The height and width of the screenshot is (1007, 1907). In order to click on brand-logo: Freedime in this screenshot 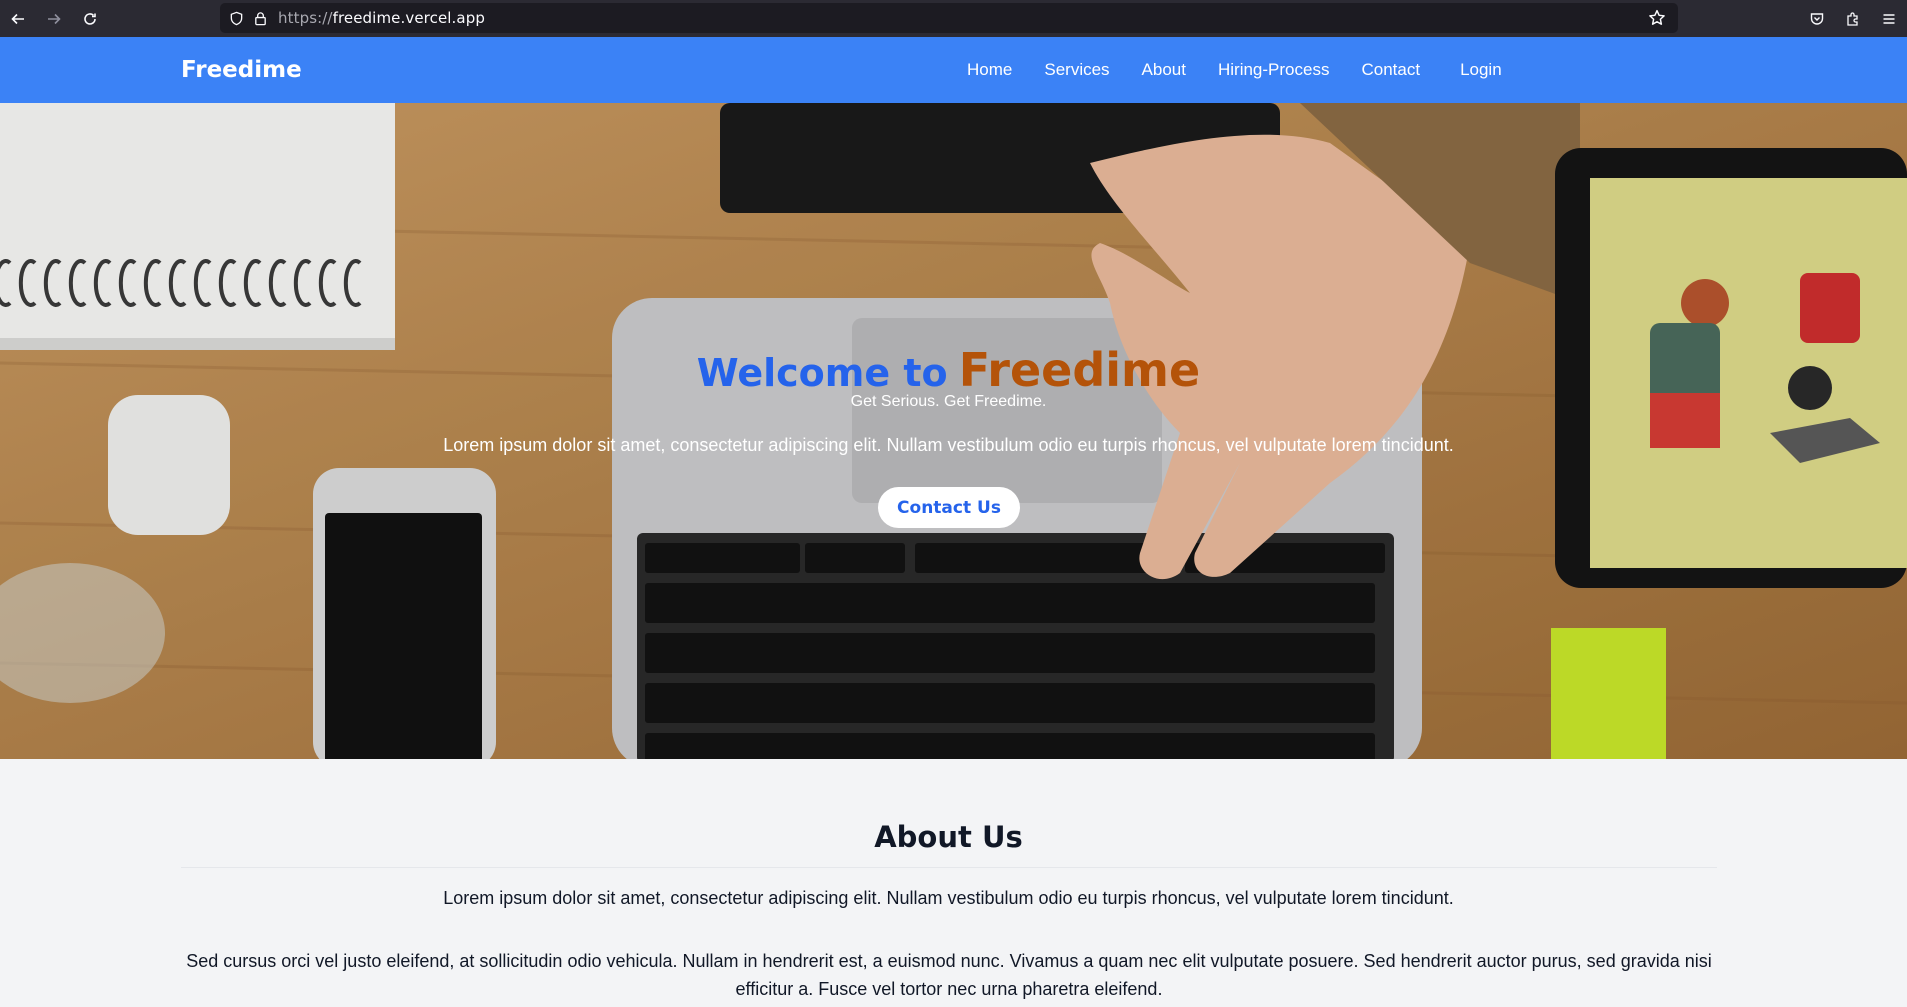, I will do `click(241, 70)`.